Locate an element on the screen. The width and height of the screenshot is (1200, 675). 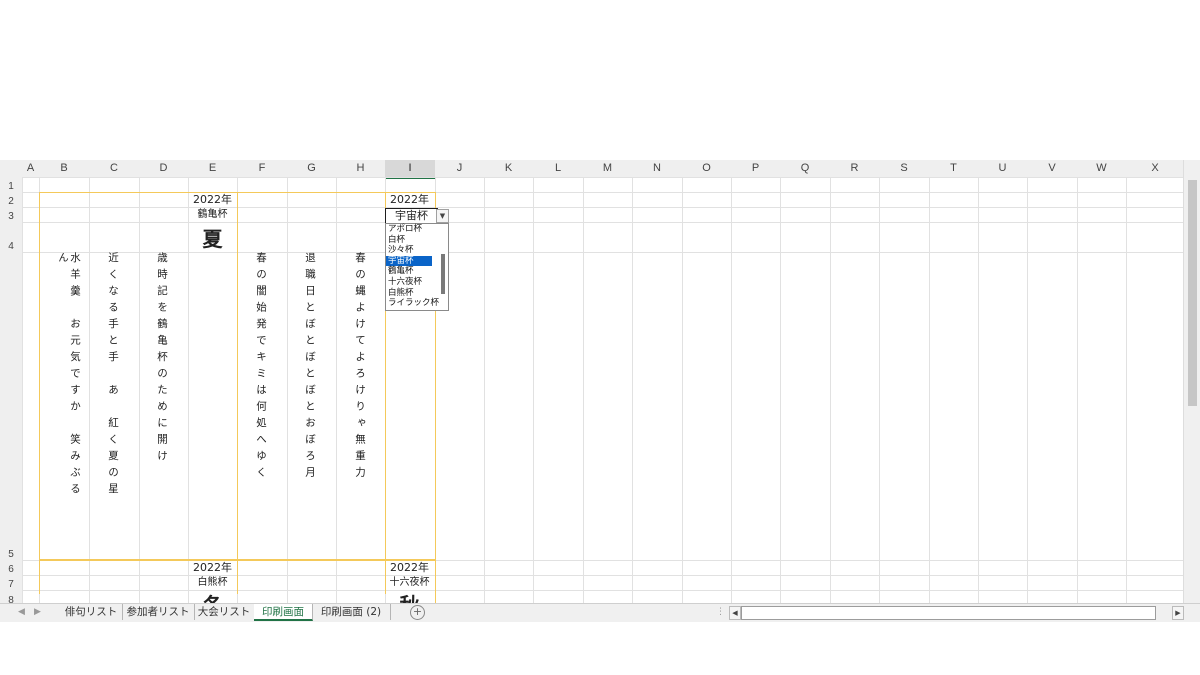
cell-E4: 夏 is located at coordinates (212, 237).